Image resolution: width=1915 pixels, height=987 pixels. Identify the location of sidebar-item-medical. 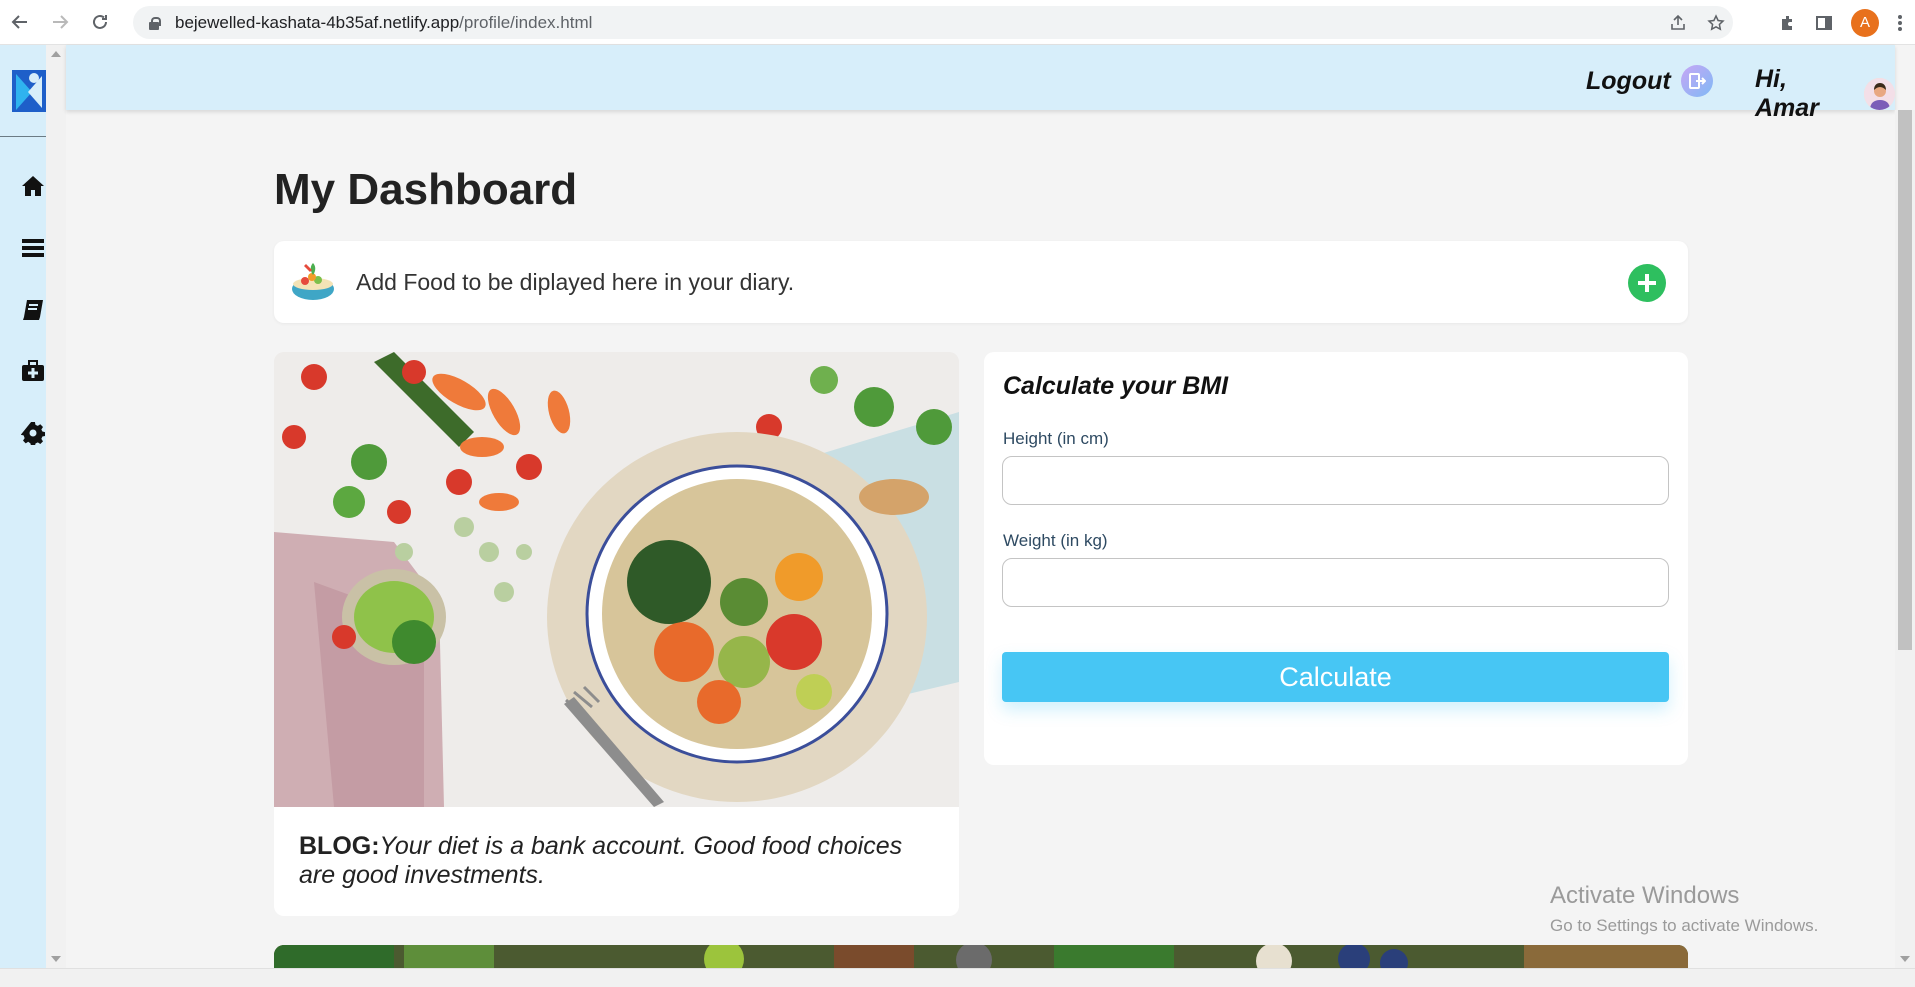
(33, 371).